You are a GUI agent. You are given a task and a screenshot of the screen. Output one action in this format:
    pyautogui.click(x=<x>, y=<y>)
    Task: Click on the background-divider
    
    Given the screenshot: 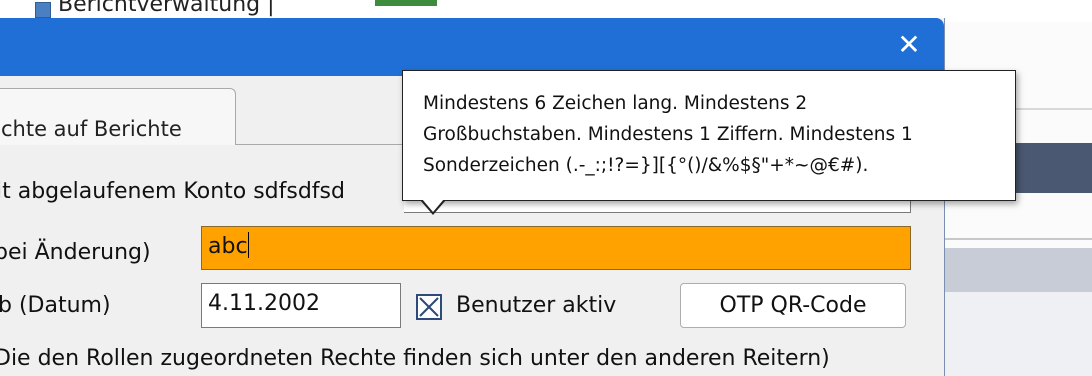 What is the action you would take?
    pyautogui.click(x=1018, y=239)
    